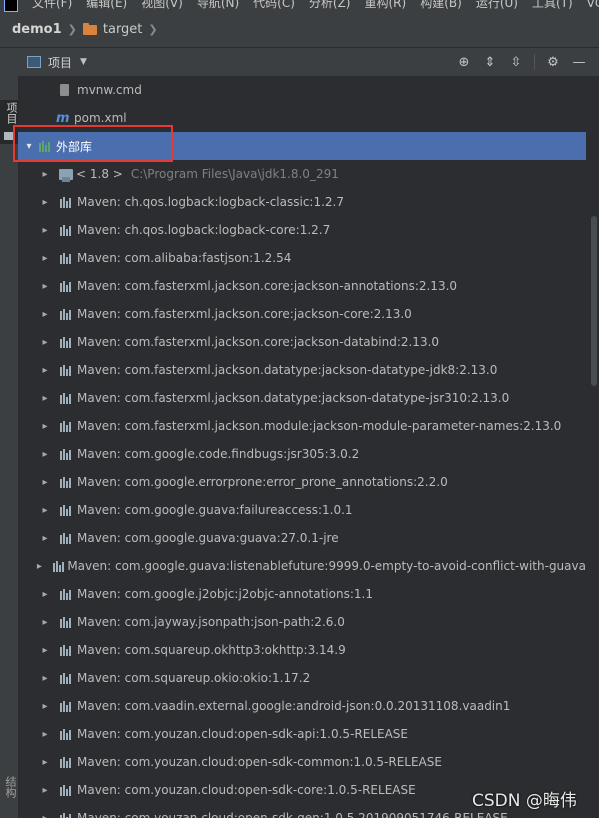  What do you see at coordinates (441, 5) in the screenshot?
I see `menu-item: 构建(B)` at bounding box center [441, 5].